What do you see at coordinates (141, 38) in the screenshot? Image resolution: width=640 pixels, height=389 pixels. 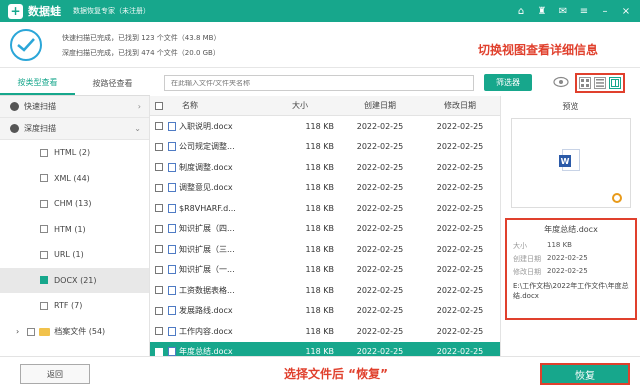 I see `quick-scan-status: 快速扫描已完成，已找到 123 个文件（43.8 MB）` at bounding box center [141, 38].